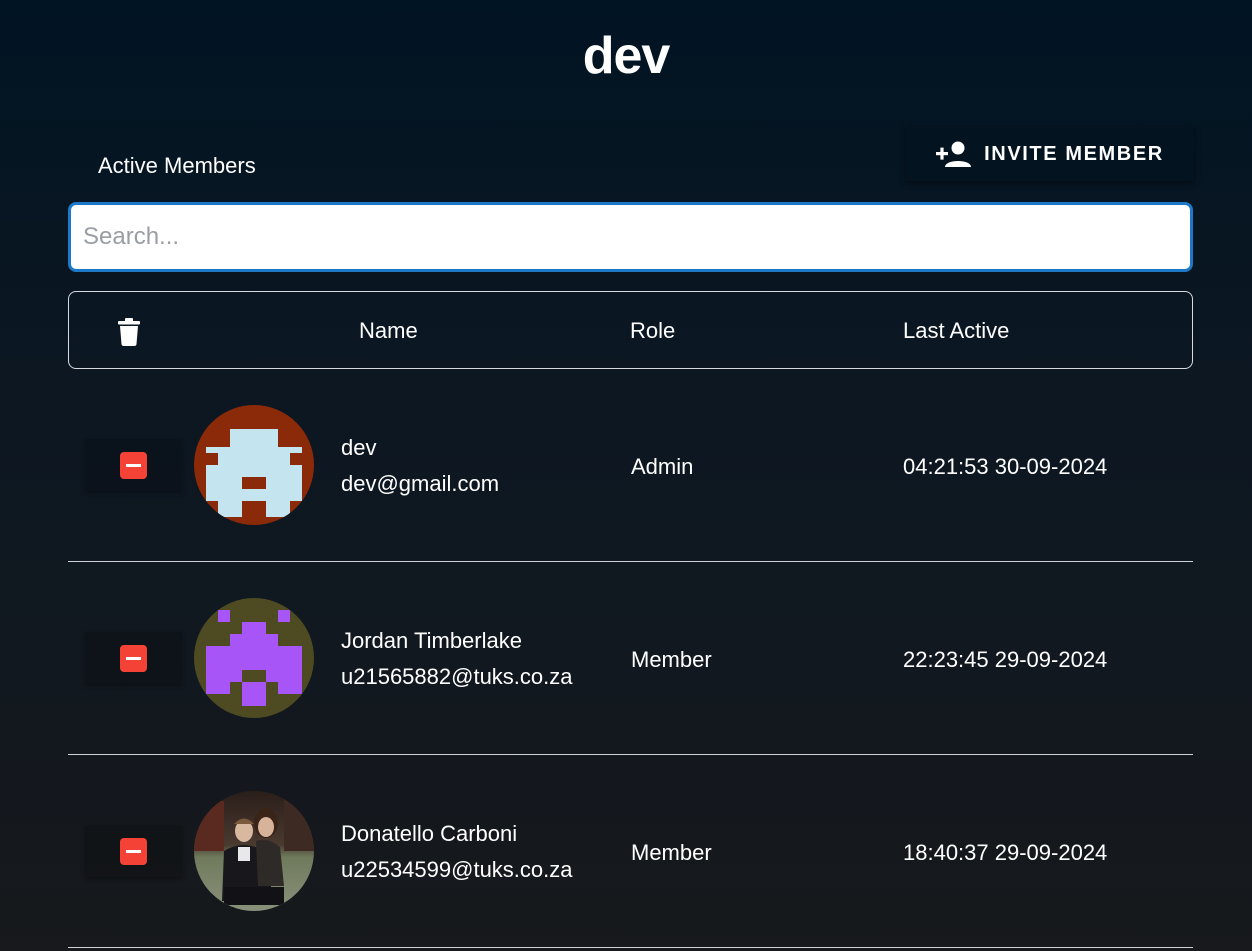  What do you see at coordinates (1005, 466) in the screenshot?
I see `member-last-active: 04:21:53 30-09-2024` at bounding box center [1005, 466].